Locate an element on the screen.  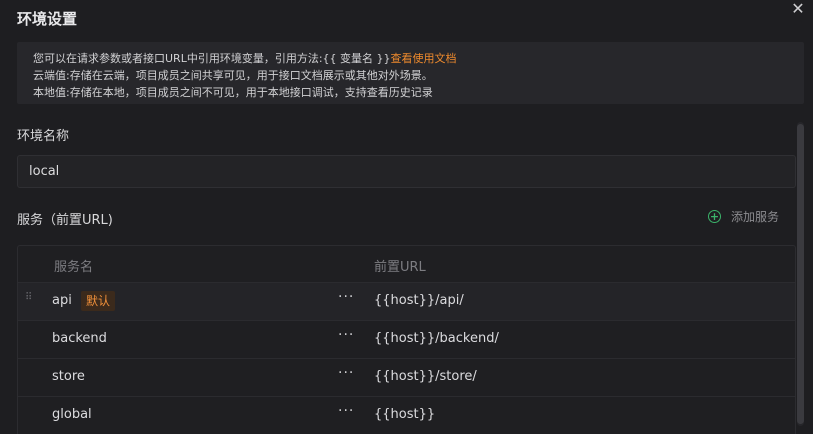
service-url: {{host}}/backend/ is located at coordinates (436, 338).